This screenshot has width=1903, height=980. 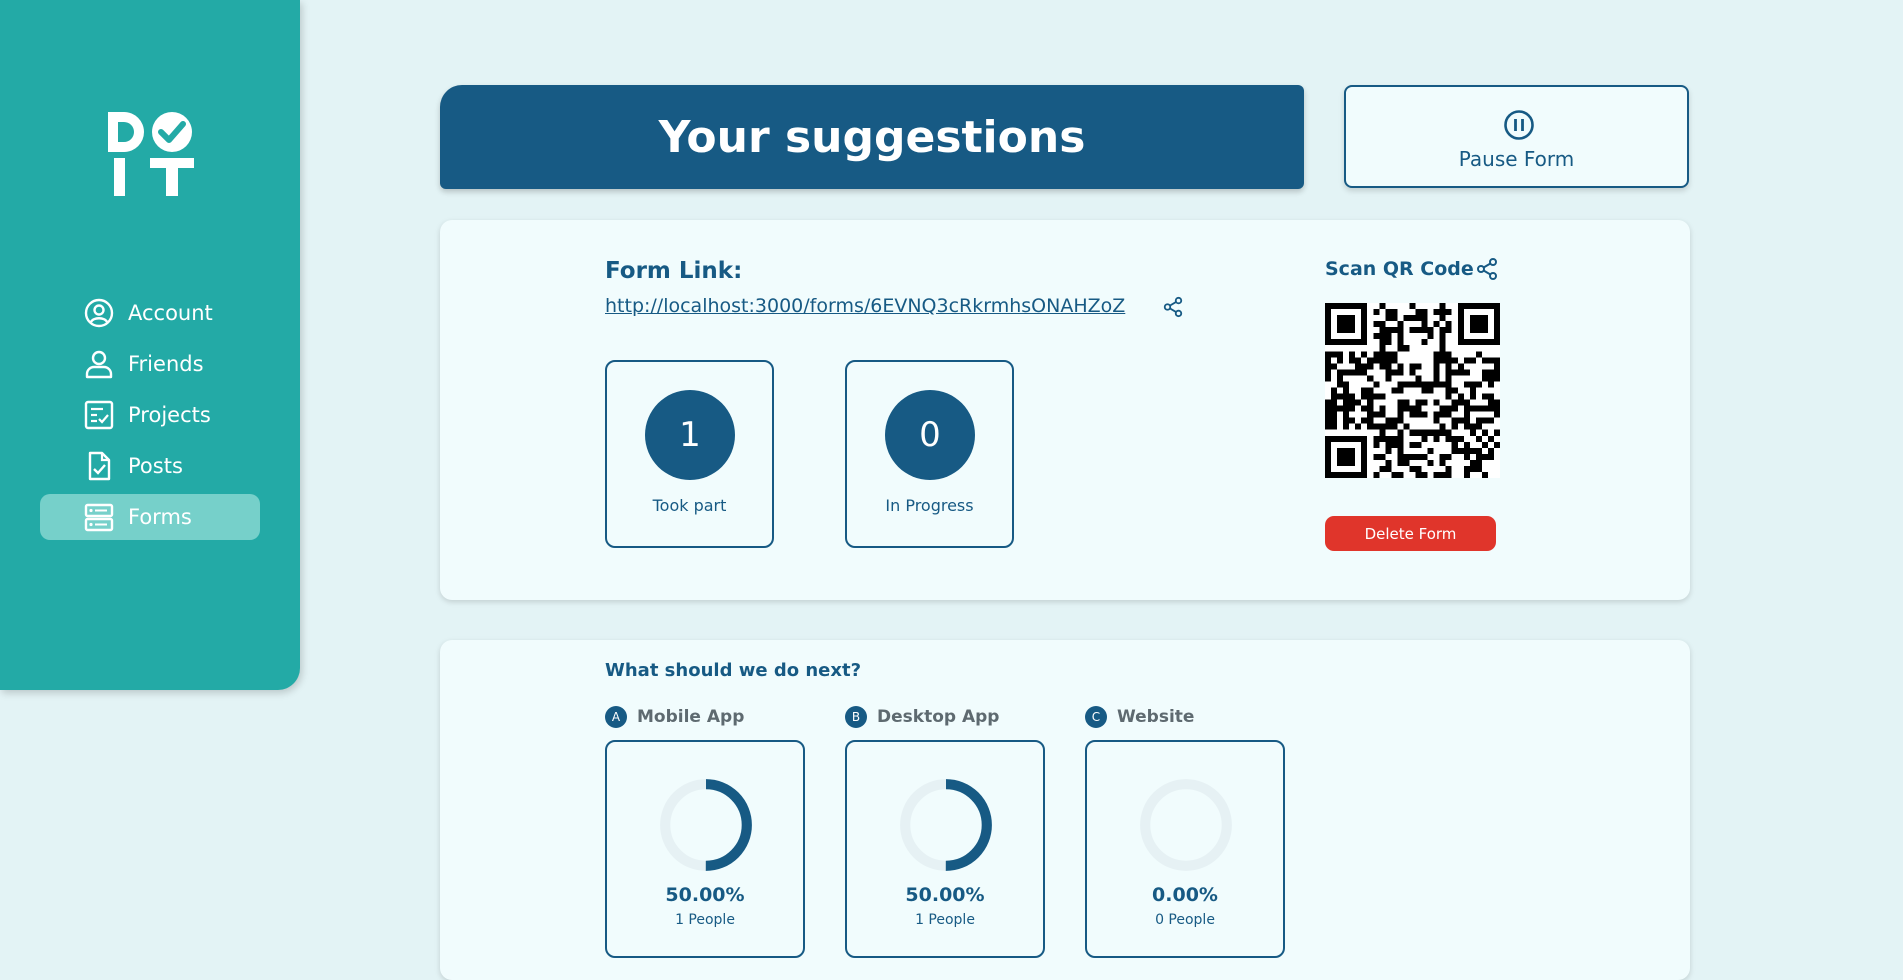 What do you see at coordinates (1096, 717) in the screenshot?
I see `option-letter-badge: C` at bounding box center [1096, 717].